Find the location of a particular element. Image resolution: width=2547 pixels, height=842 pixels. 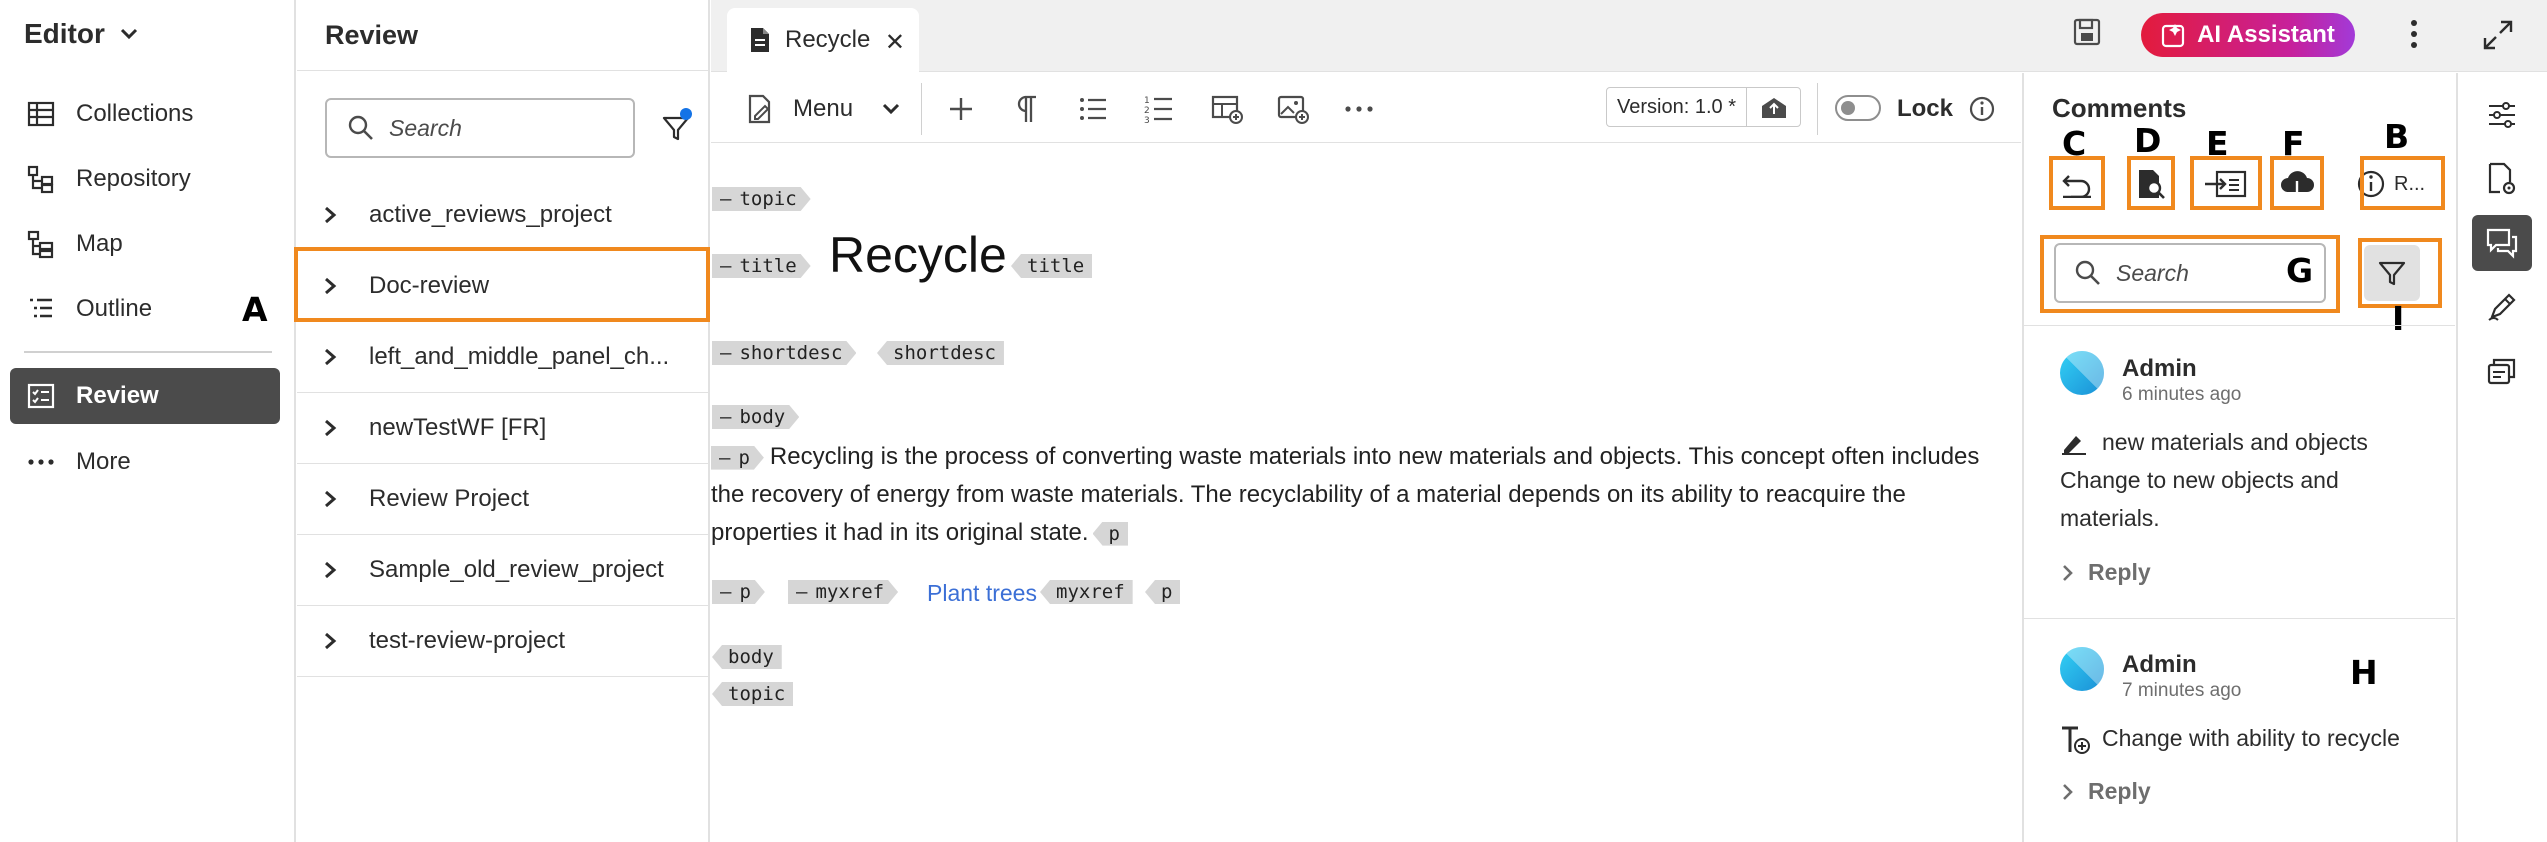

pilcrow-icon is located at coordinates (1026, 108).